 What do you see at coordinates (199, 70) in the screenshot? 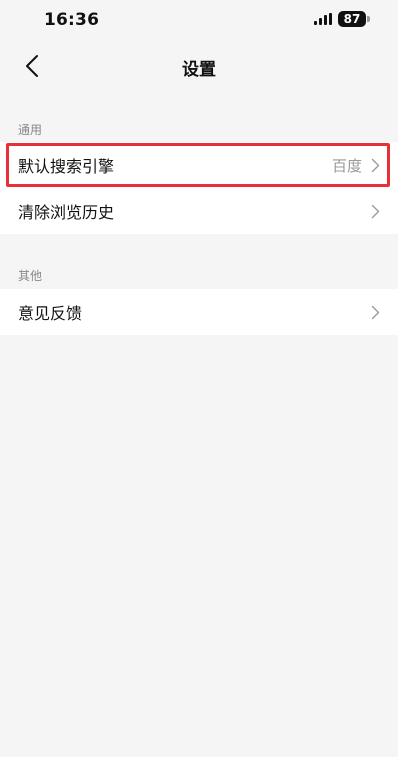
I see `page-title: 设置` at bounding box center [199, 70].